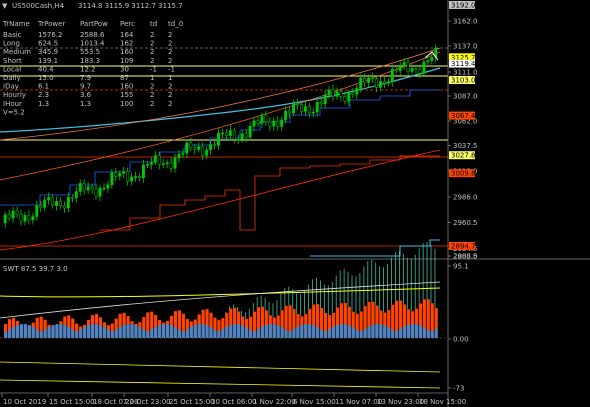 Image resolution: width=590 pixels, height=407 pixels. What do you see at coordinates (24, 402) in the screenshot?
I see `time-tick-label: 10 Oct 2019` at bounding box center [24, 402].